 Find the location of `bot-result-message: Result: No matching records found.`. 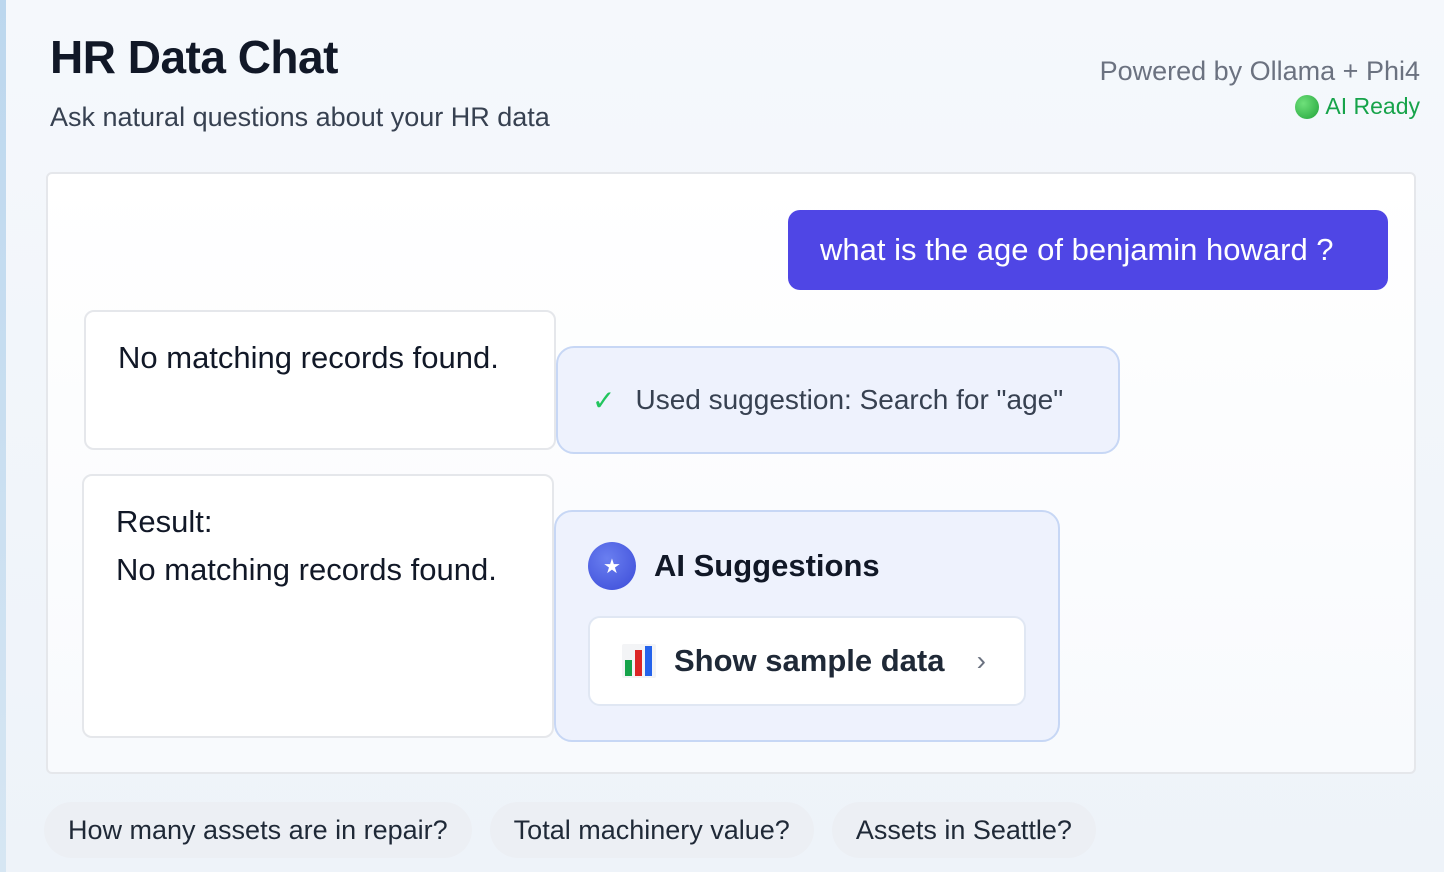

bot-result-message: Result: No matching records found. is located at coordinates (318, 606).